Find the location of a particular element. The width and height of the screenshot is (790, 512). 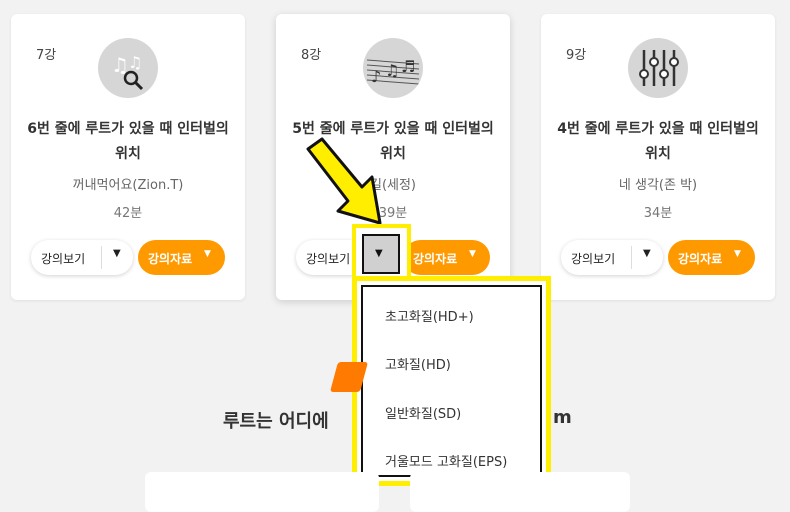

quality-option-hd: 고화질(HD) is located at coordinates (418, 363).